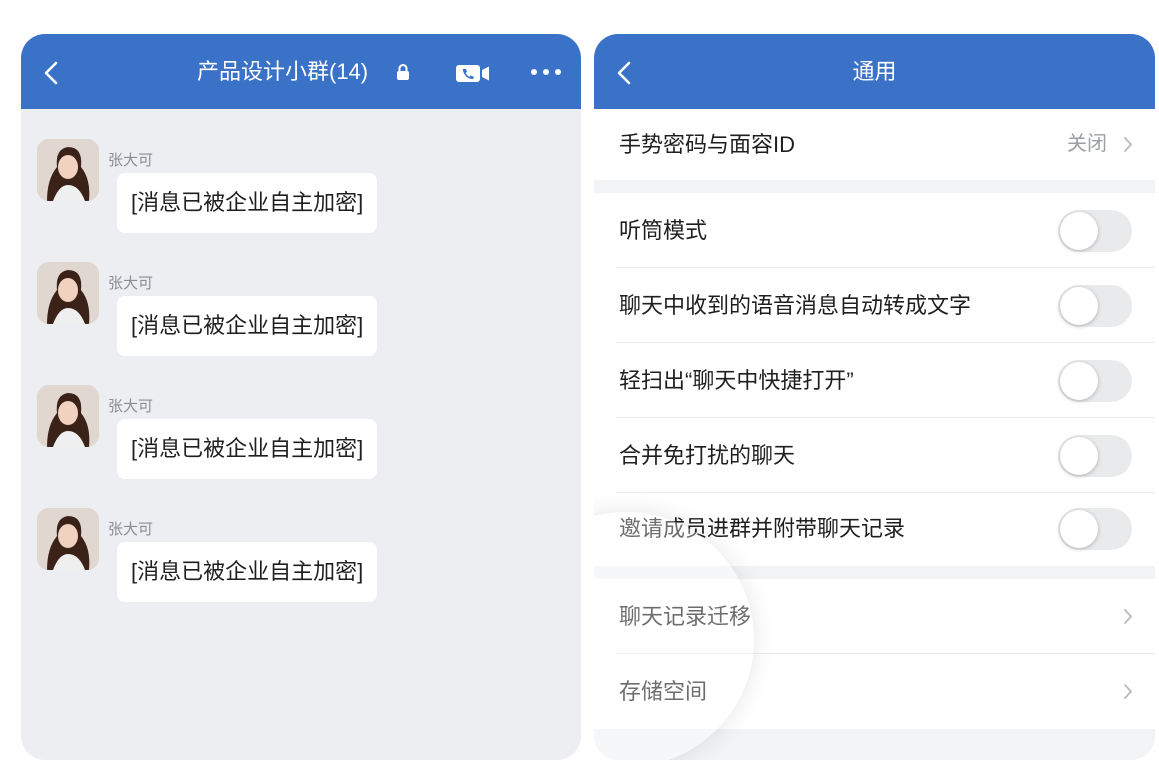 Image resolution: width=1159 pixels, height=774 pixels. I want to click on chat-history-migration-row: 聊天记录迁移, so click(874, 616).